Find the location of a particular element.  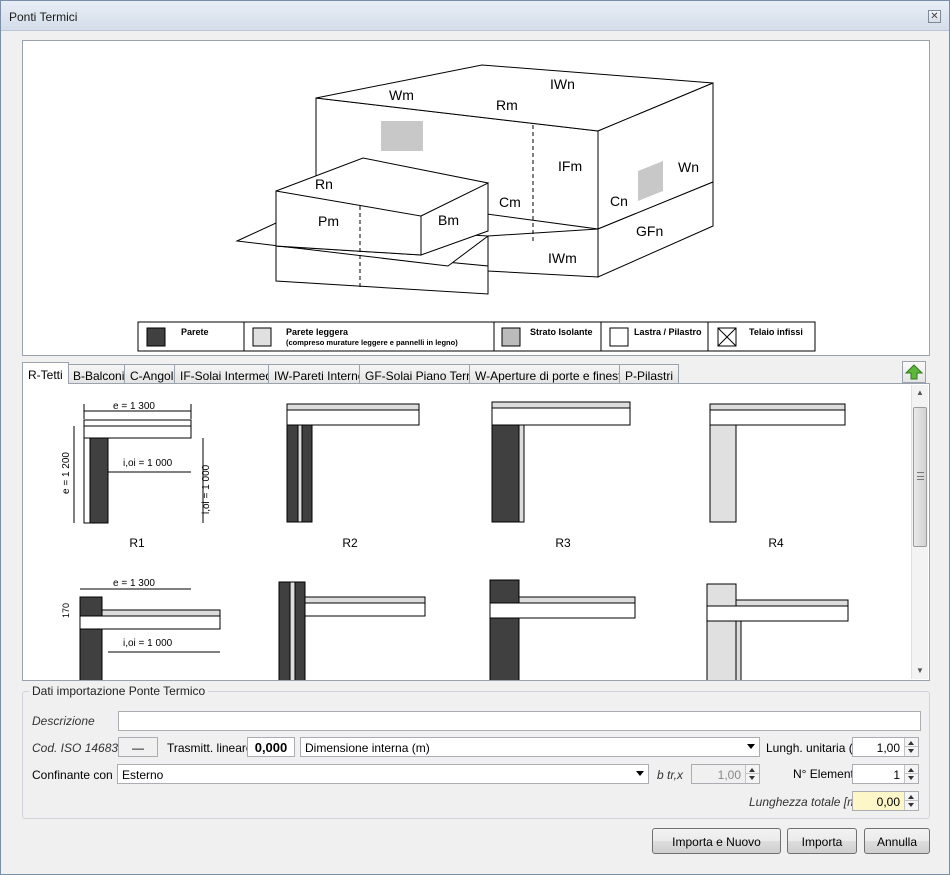

btrx-input: 1,00 is located at coordinates (725, 774).